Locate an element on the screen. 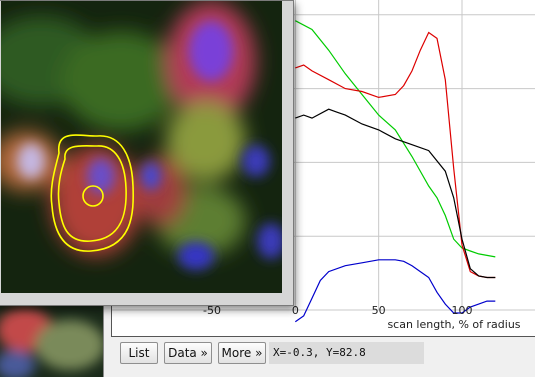 Image resolution: width=535 pixels, height=377 pixels. list-button: List is located at coordinates (139, 353).